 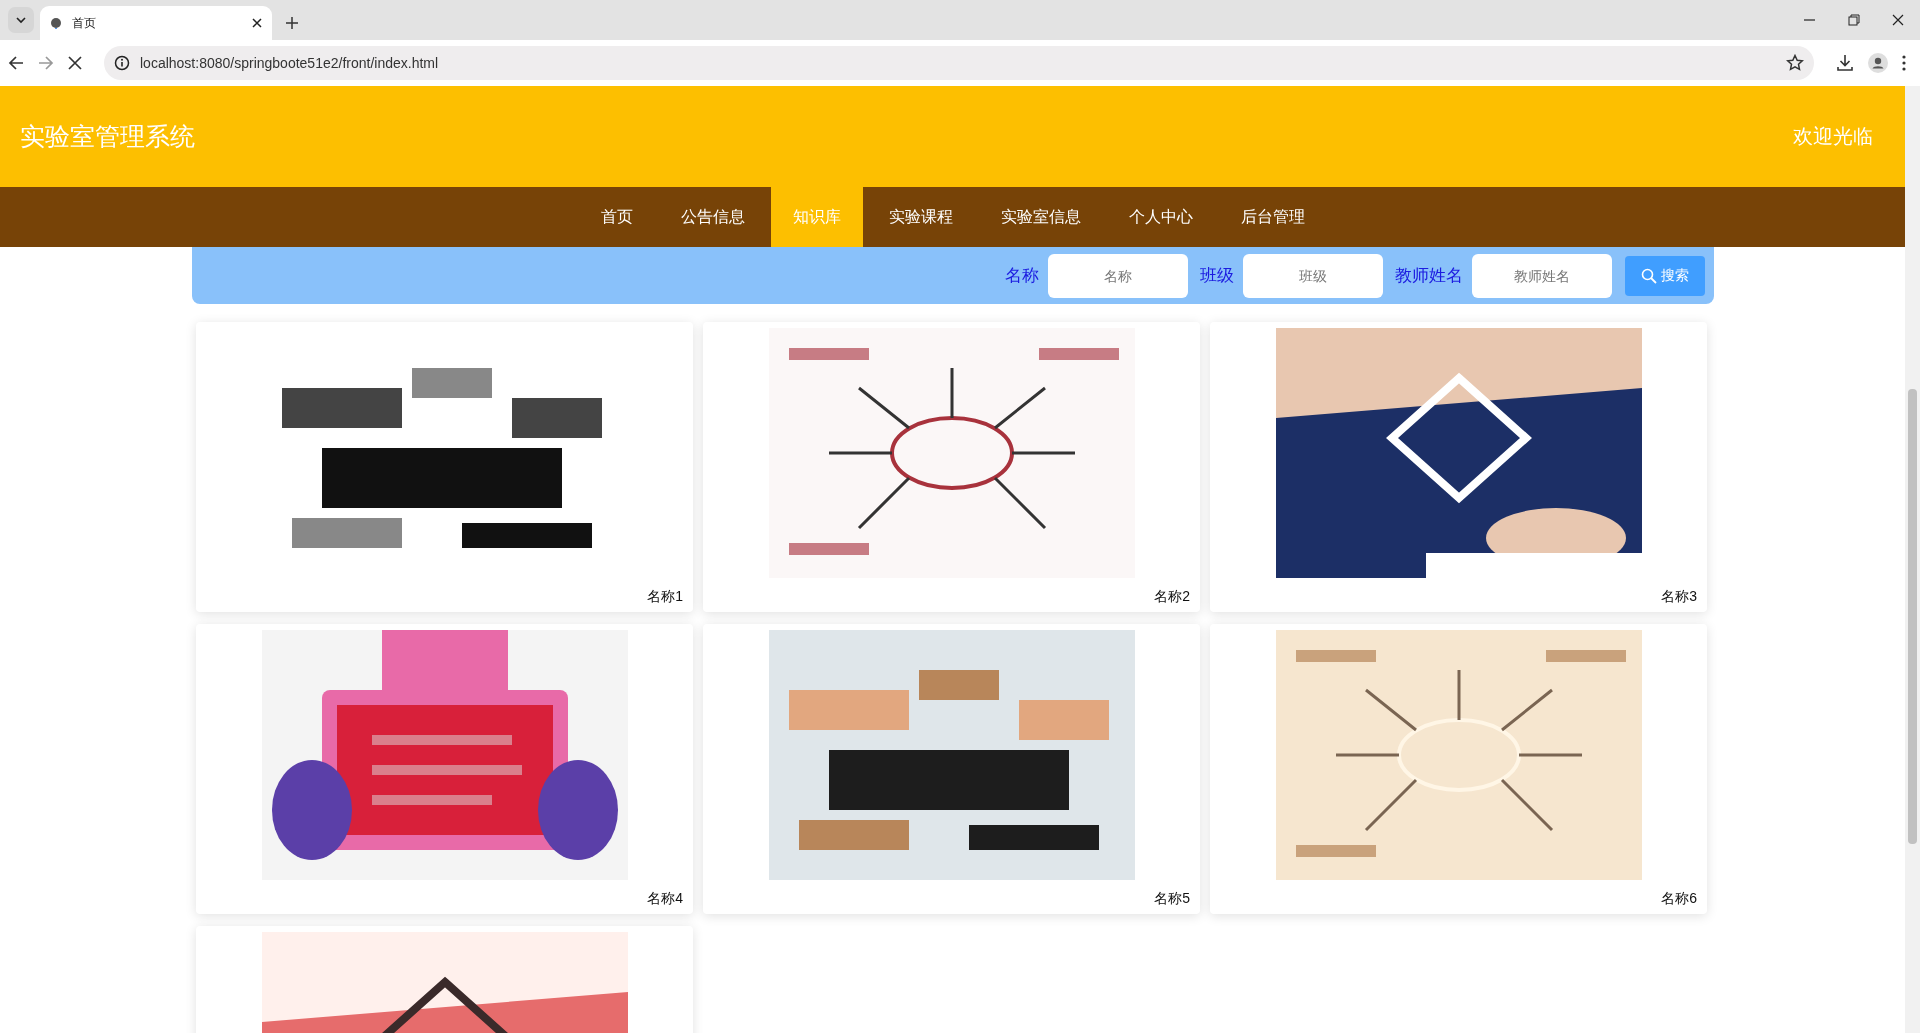 What do you see at coordinates (665, 899) in the screenshot?
I see `card-title: 名称4` at bounding box center [665, 899].